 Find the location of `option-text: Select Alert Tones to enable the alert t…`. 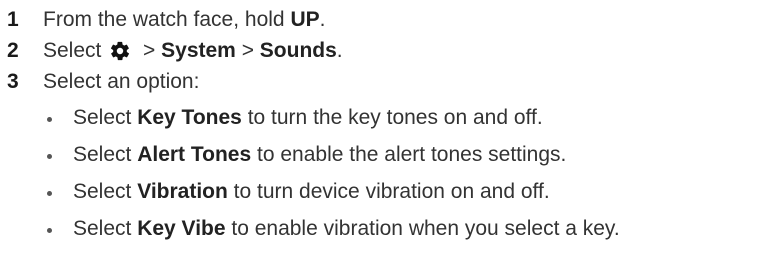

option-text: Select Alert Tones to enable the alert t… is located at coordinates (319, 155).